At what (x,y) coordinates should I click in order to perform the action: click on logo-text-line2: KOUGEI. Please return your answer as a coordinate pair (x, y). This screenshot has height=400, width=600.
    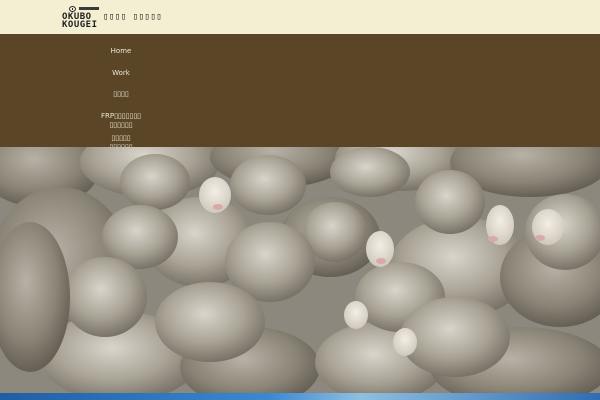
    Looking at the image, I should click on (80, 25).